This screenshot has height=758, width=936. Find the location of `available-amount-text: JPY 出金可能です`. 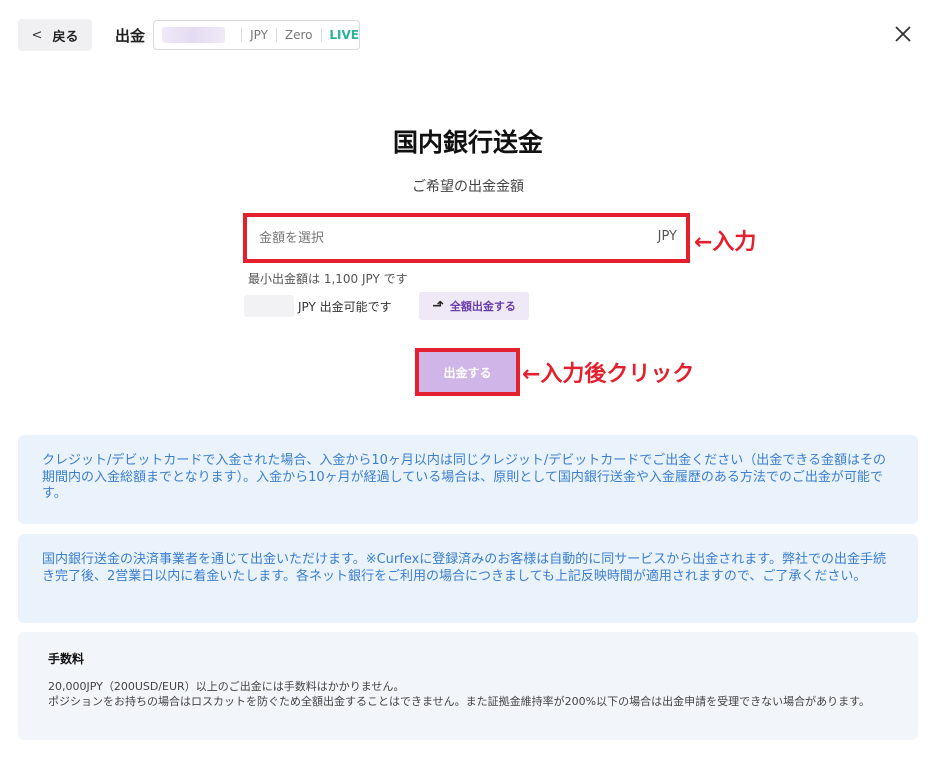

available-amount-text: JPY 出金可能です is located at coordinates (345, 307).